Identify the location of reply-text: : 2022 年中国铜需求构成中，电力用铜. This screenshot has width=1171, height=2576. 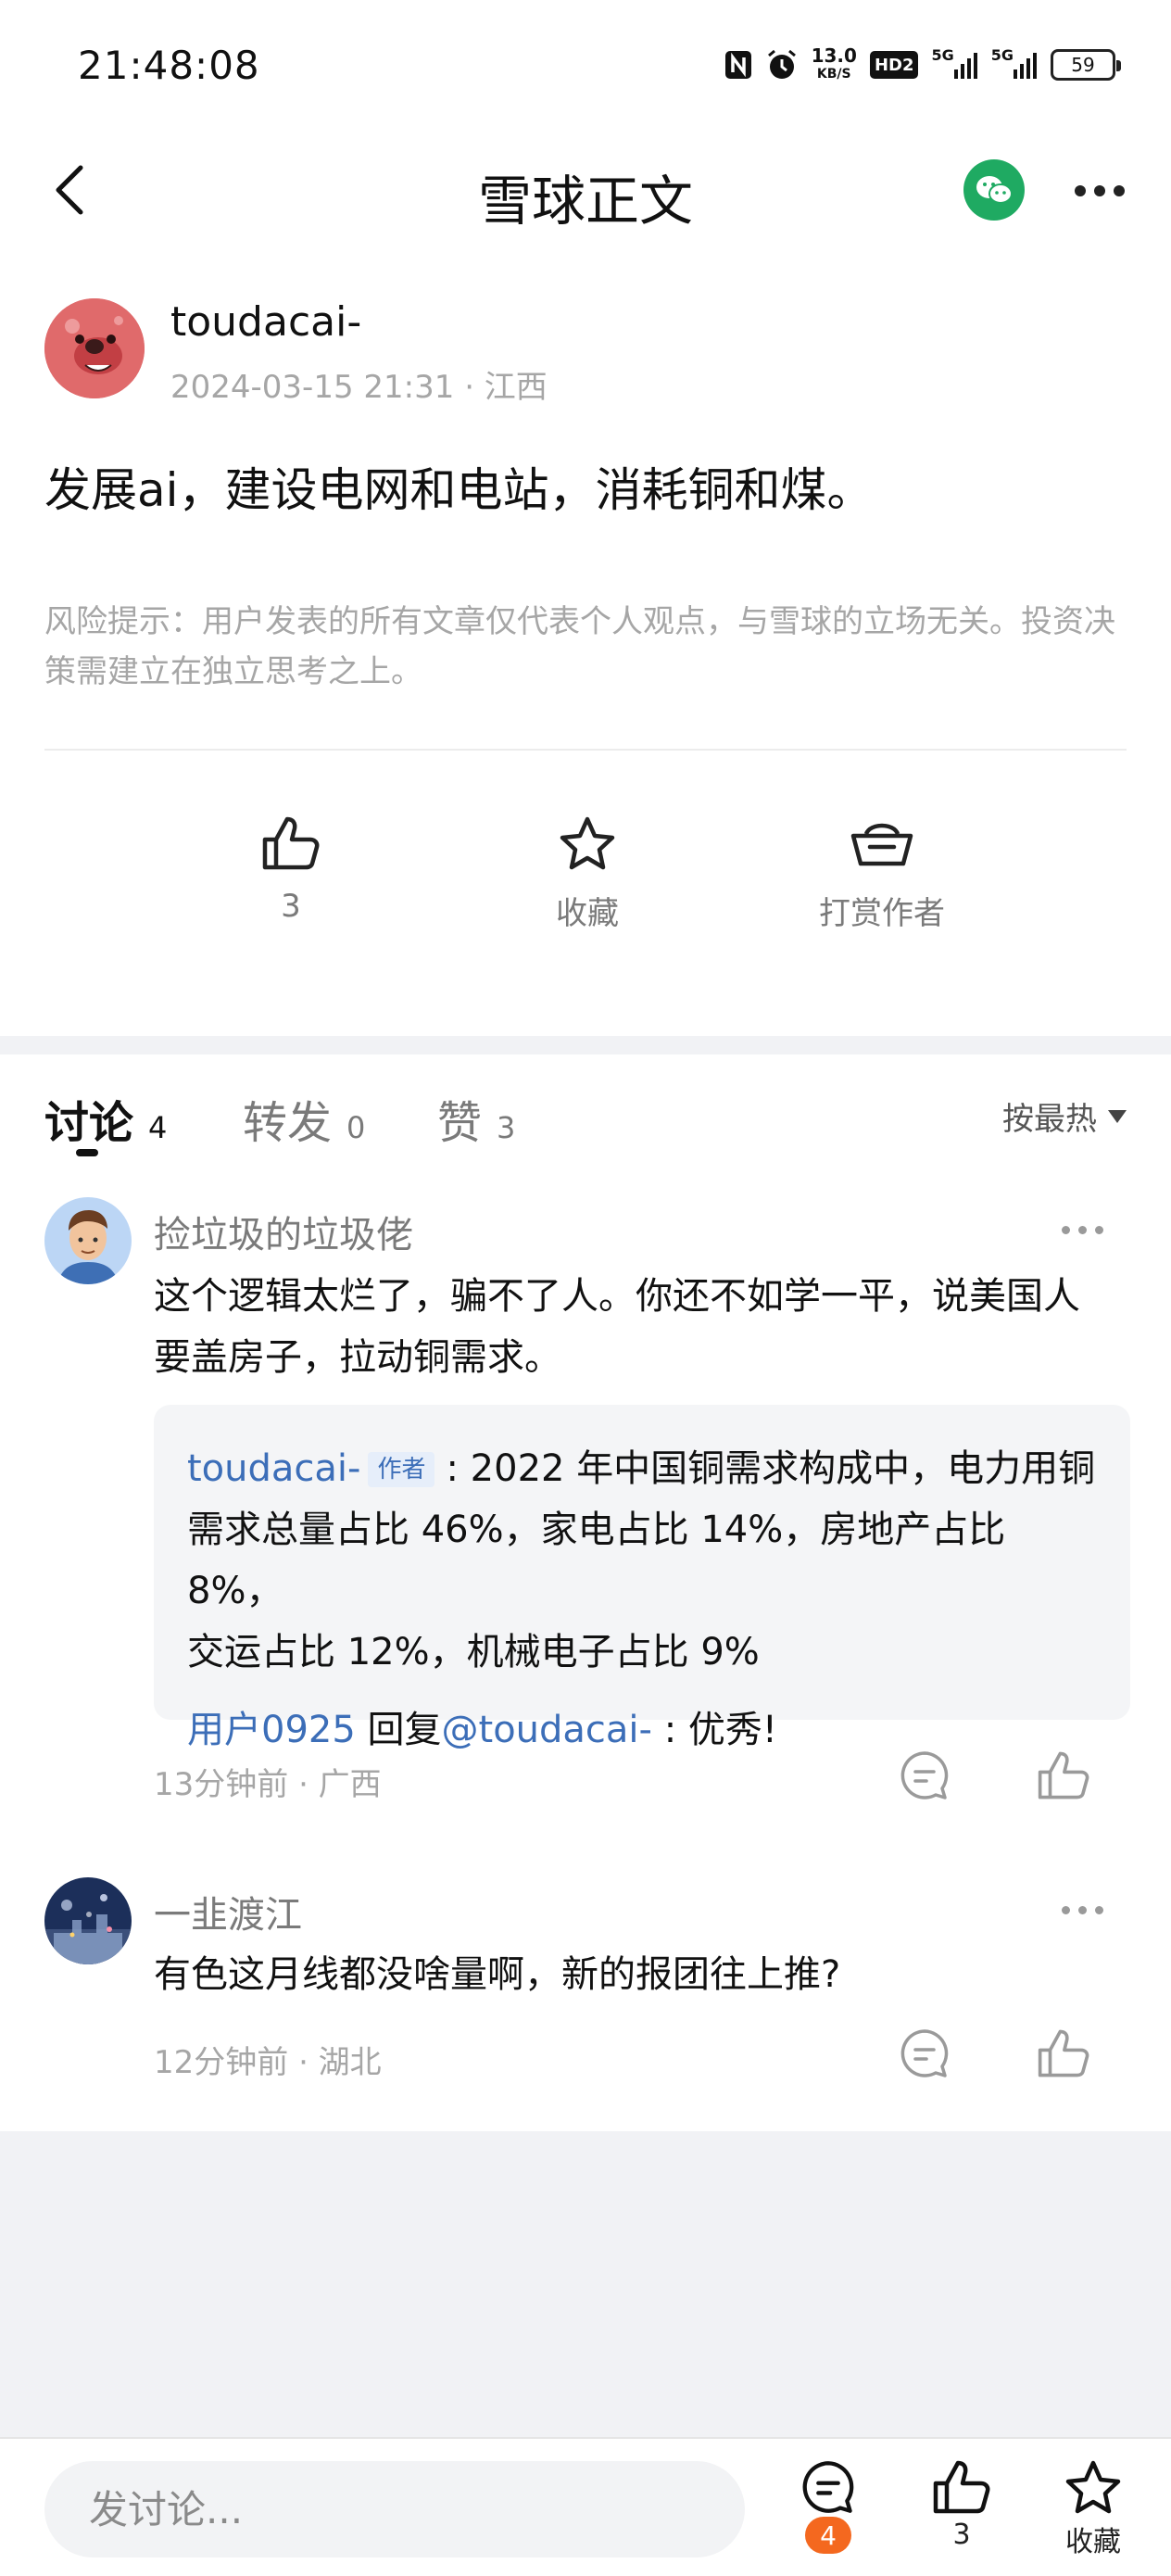
(771, 1468).